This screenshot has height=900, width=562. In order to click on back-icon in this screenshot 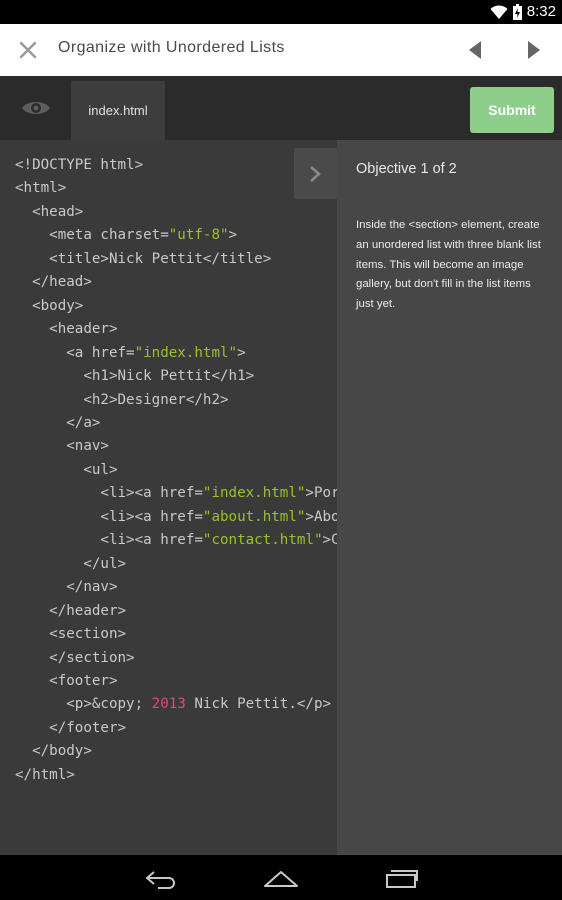, I will do `click(161, 879)`.